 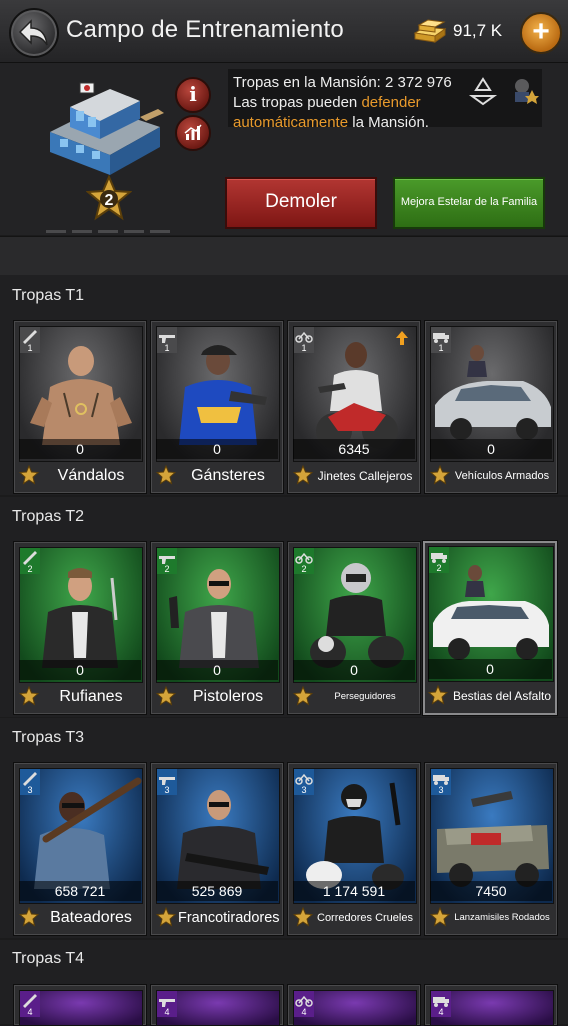 What do you see at coordinates (354, 1005) in the screenshot?
I see `troop-card-t4-3: 4` at bounding box center [354, 1005].